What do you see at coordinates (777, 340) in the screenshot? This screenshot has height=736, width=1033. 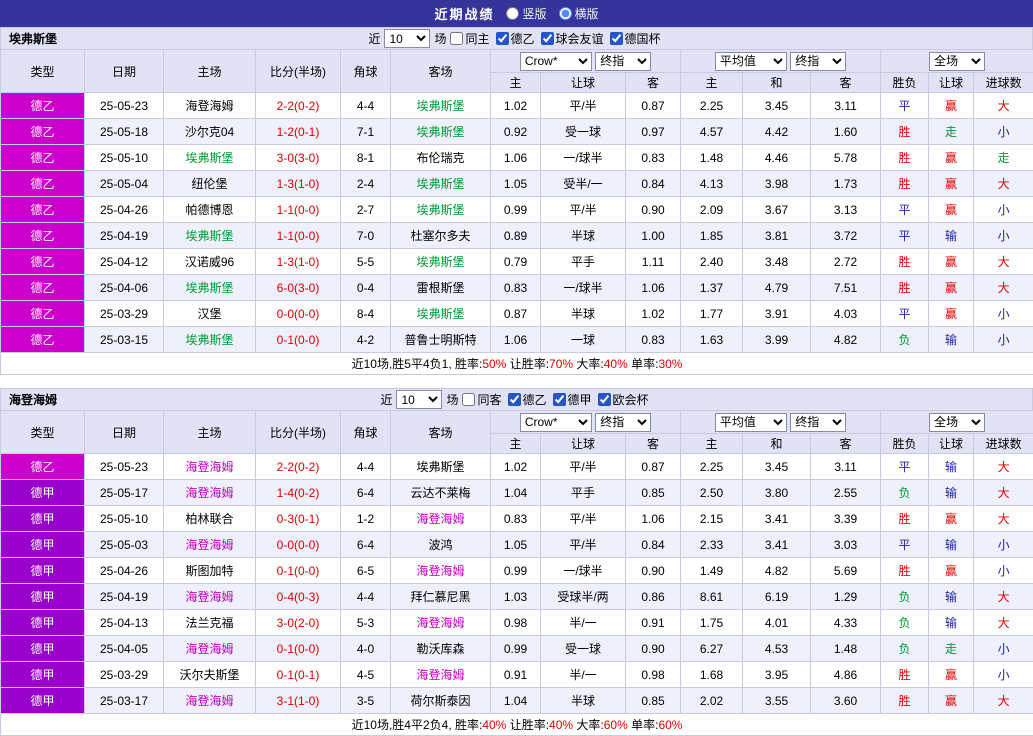 I see `avg-draw-cell: 3.99` at bounding box center [777, 340].